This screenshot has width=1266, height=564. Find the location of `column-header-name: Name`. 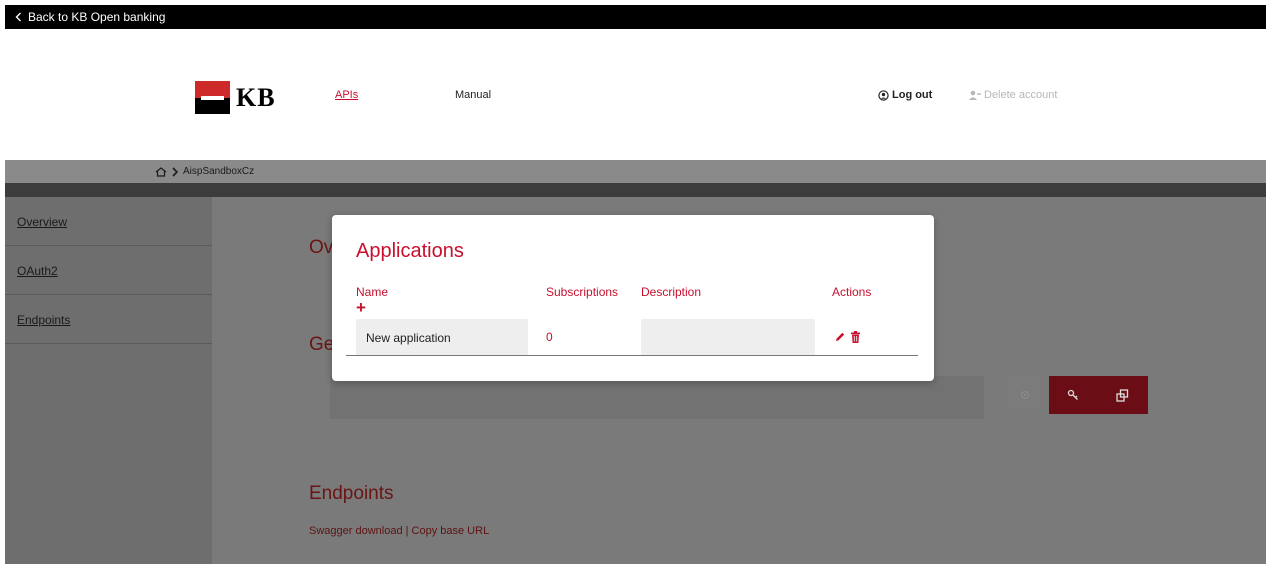

column-header-name: Name is located at coordinates (372, 292).